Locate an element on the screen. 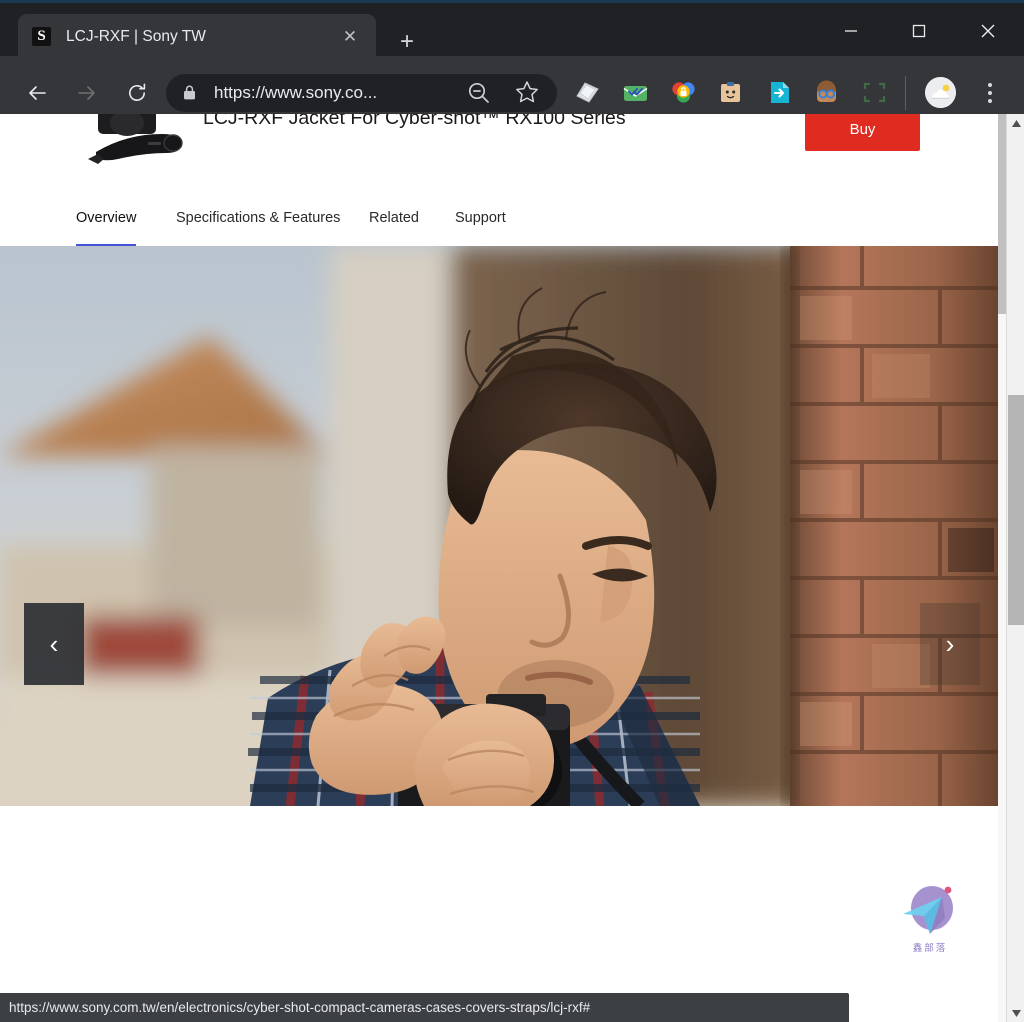  maximize-icon is located at coordinates (919, 31).